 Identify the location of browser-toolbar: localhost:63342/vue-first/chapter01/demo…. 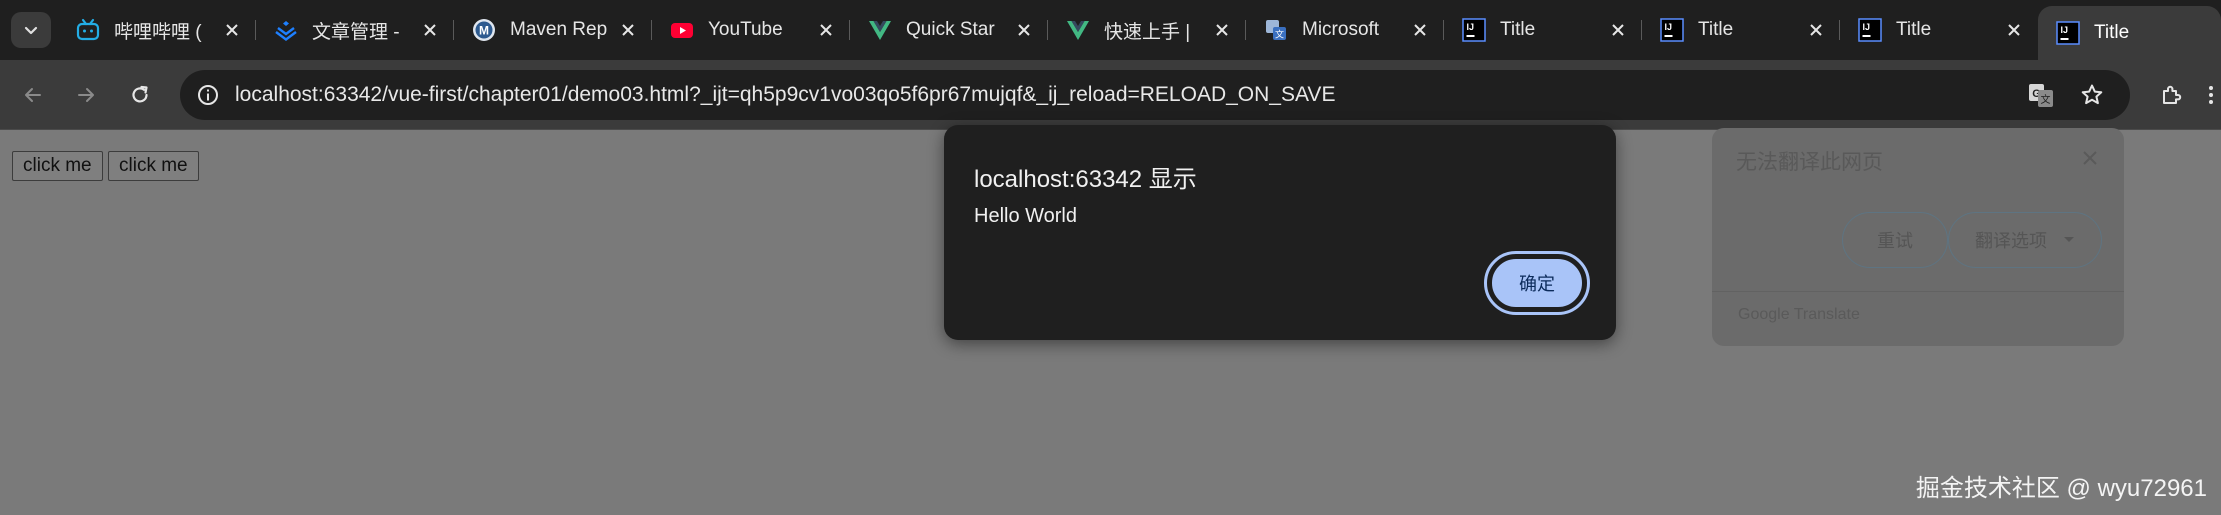
(1110, 95).